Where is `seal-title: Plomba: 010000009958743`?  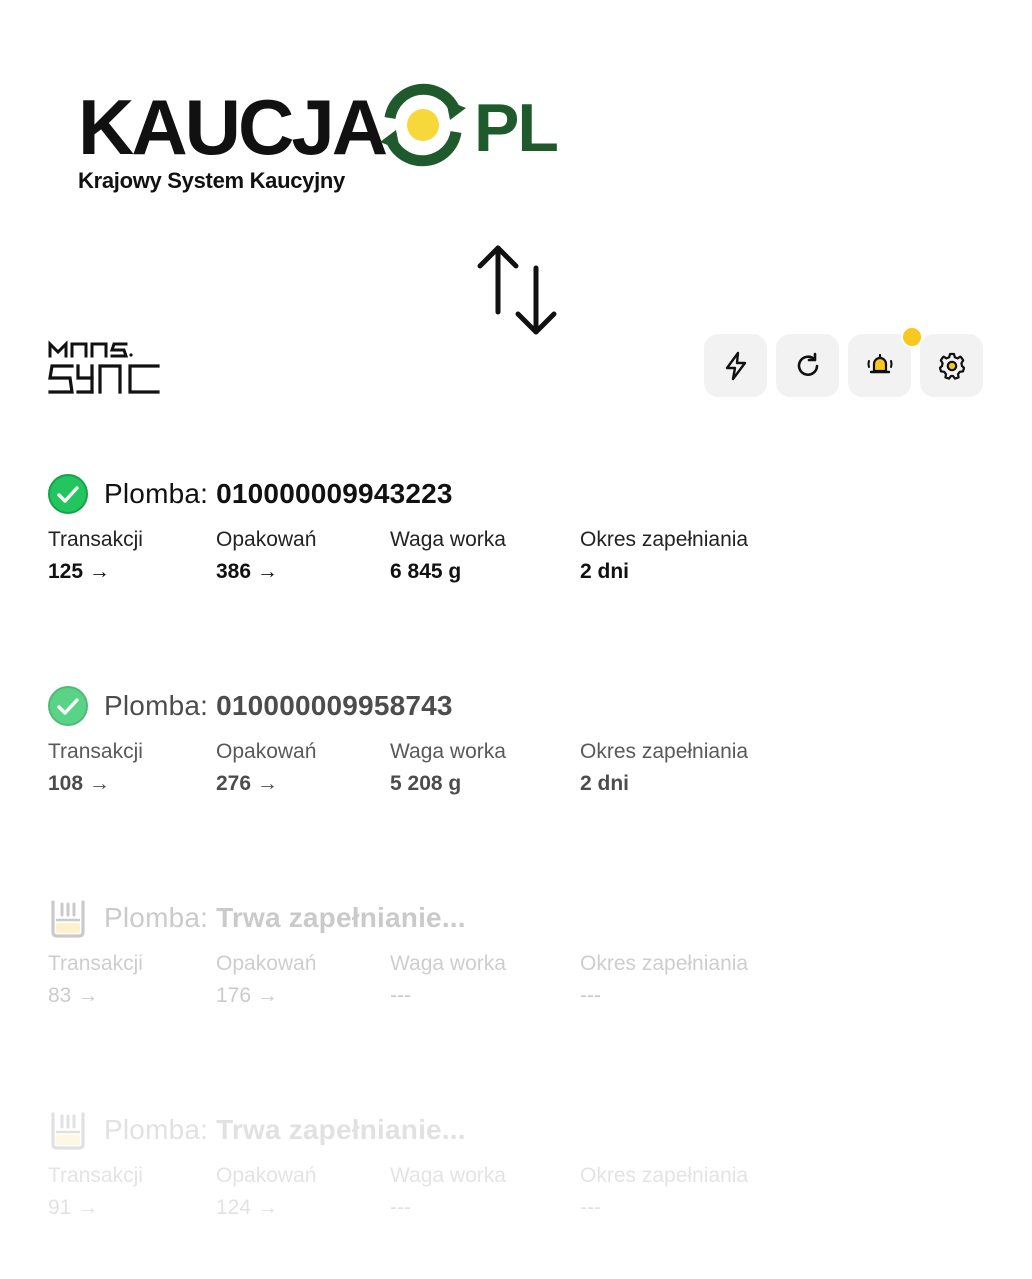
seal-title: Plomba: 010000009958743 is located at coordinates (278, 706).